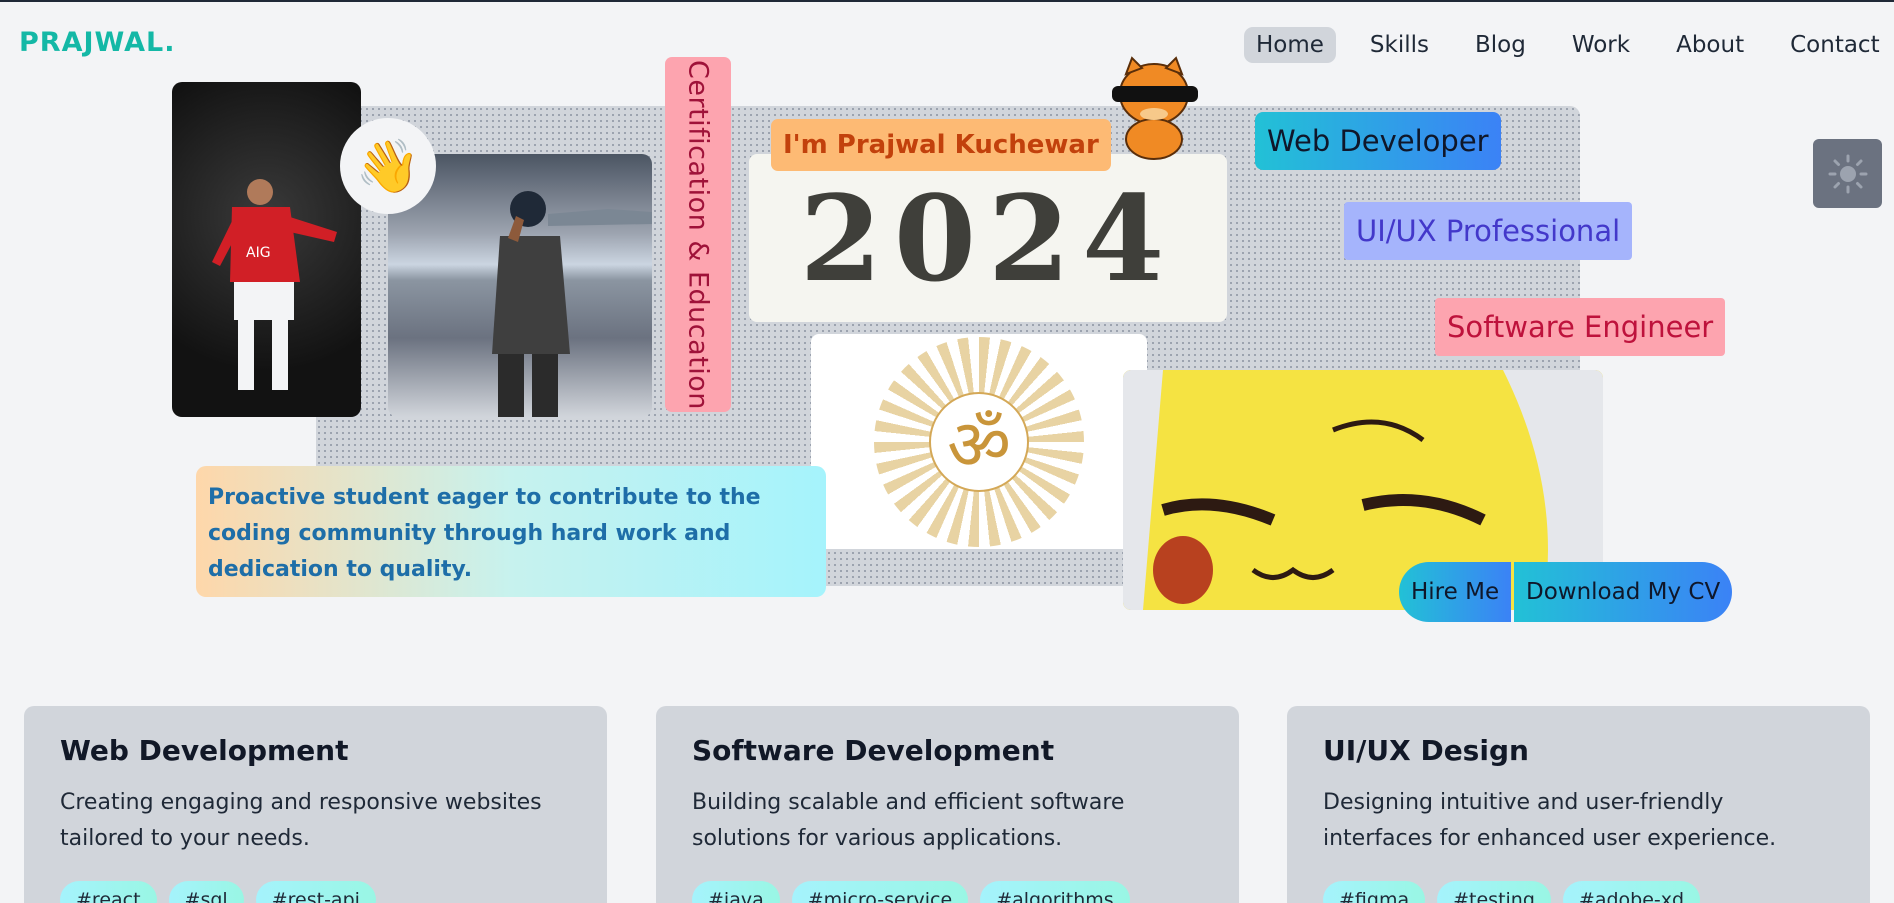 This screenshot has height=903, width=1894. I want to click on hire-me-button: Hire Me, so click(1455, 592).